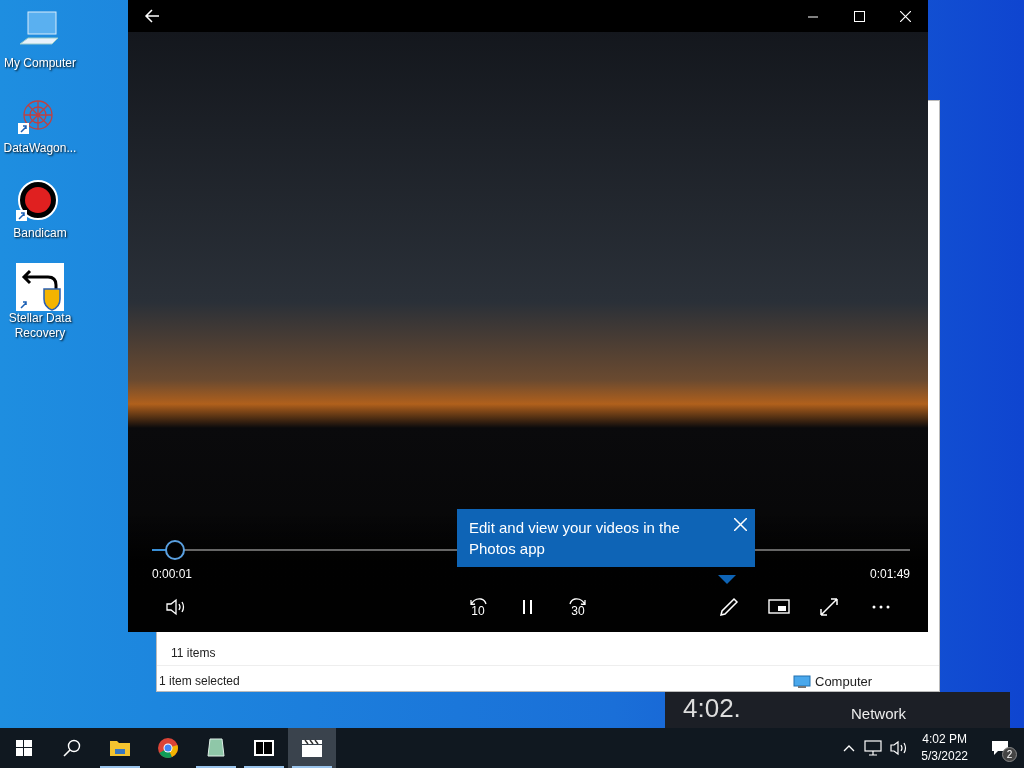  I want to click on tooltip-pointer, so click(727, 580).